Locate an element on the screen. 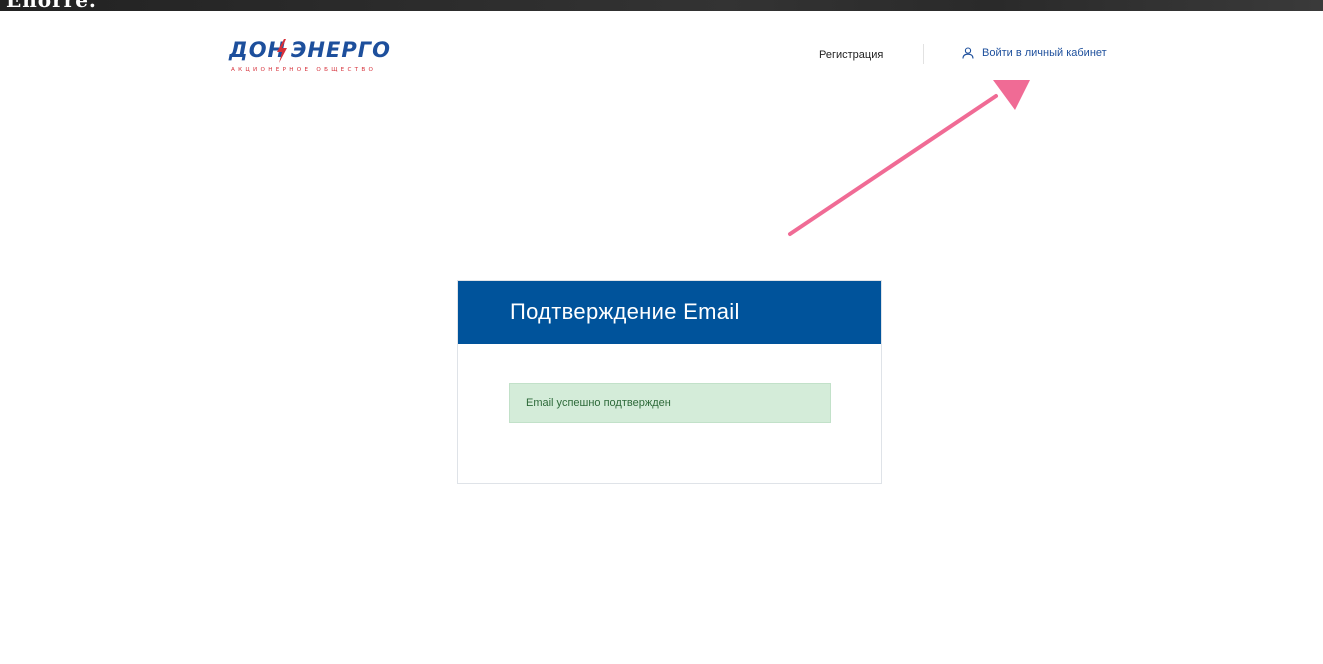  register-link: Регистрация is located at coordinates (851, 55).